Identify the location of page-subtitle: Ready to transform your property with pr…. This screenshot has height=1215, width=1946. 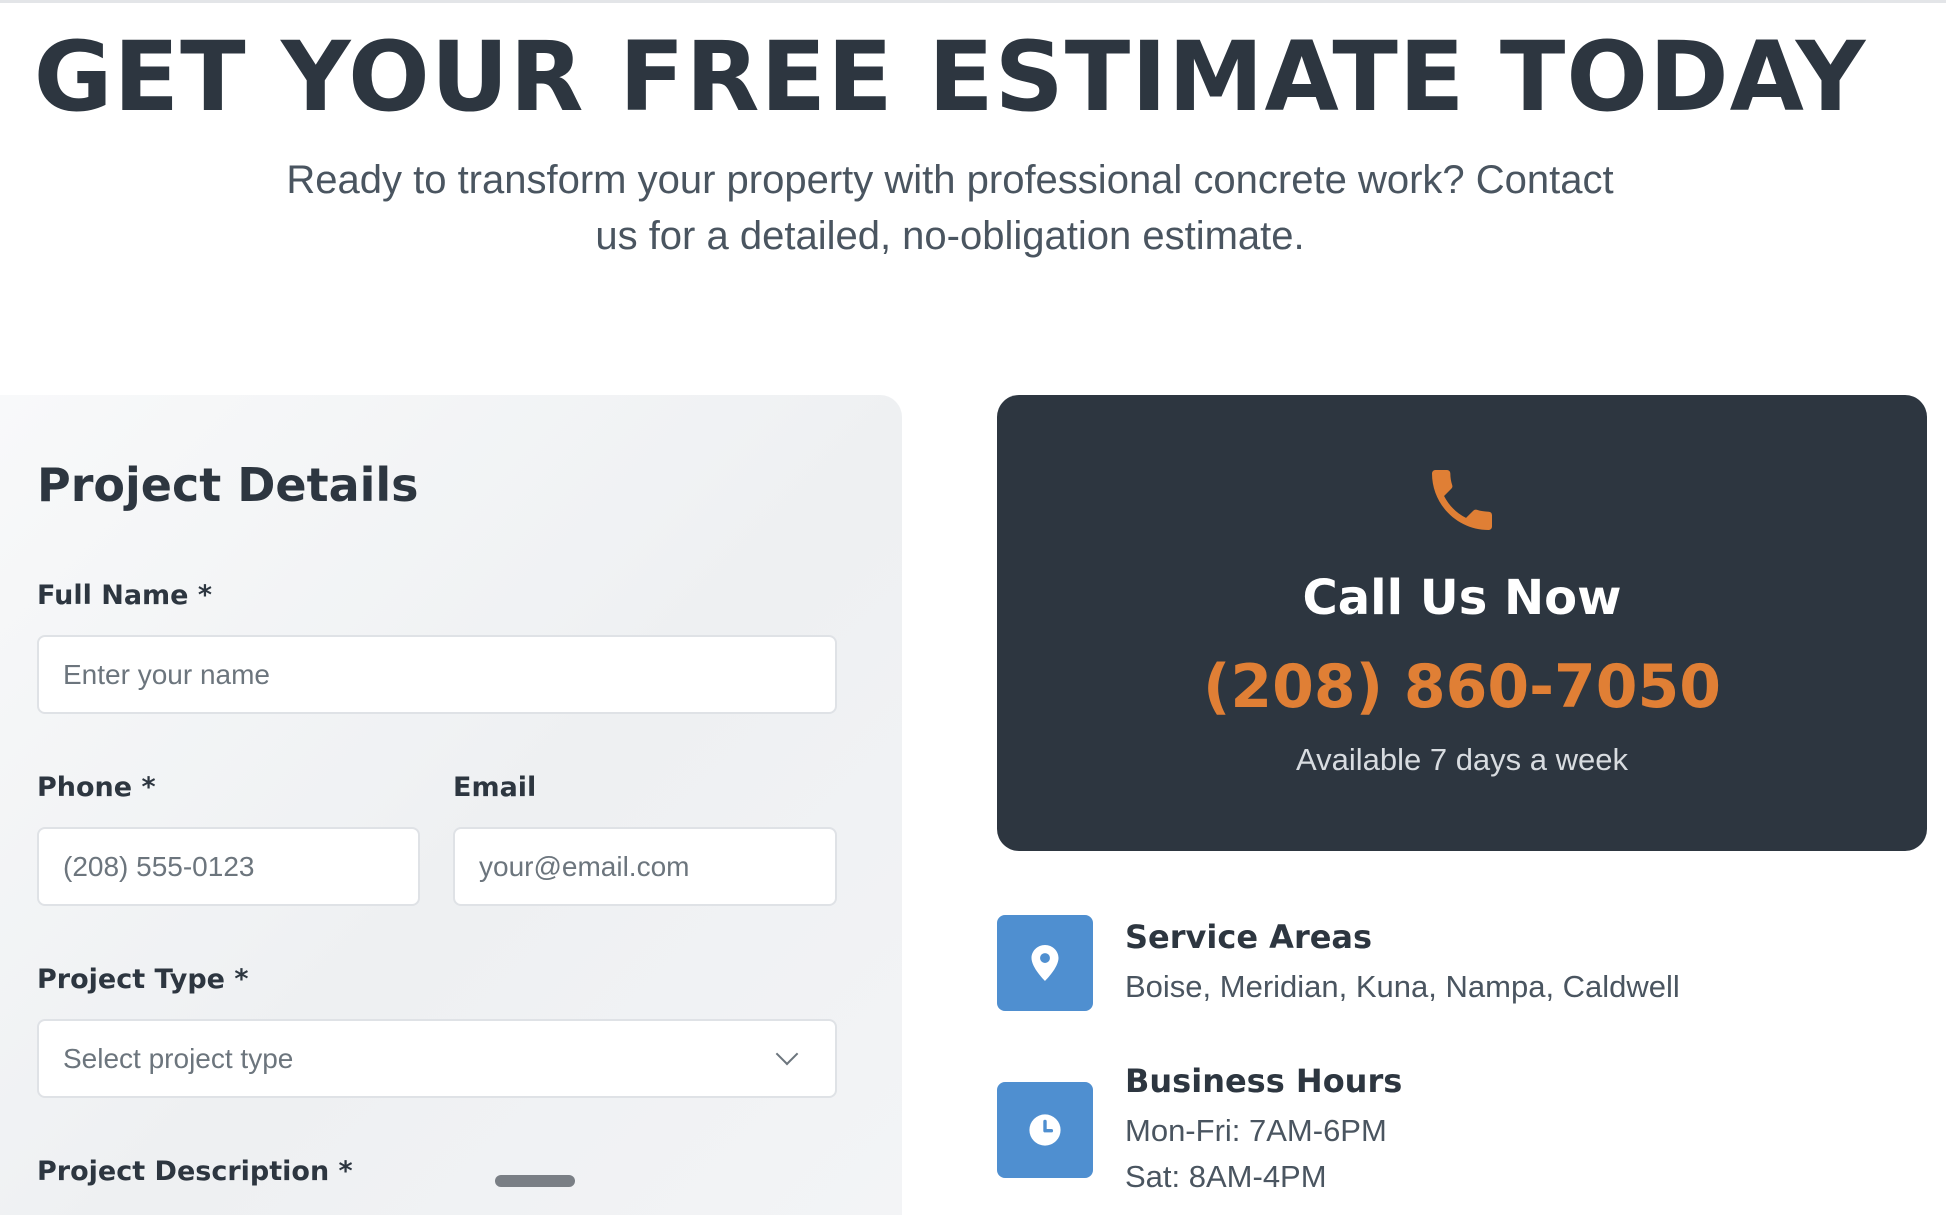
(950, 208).